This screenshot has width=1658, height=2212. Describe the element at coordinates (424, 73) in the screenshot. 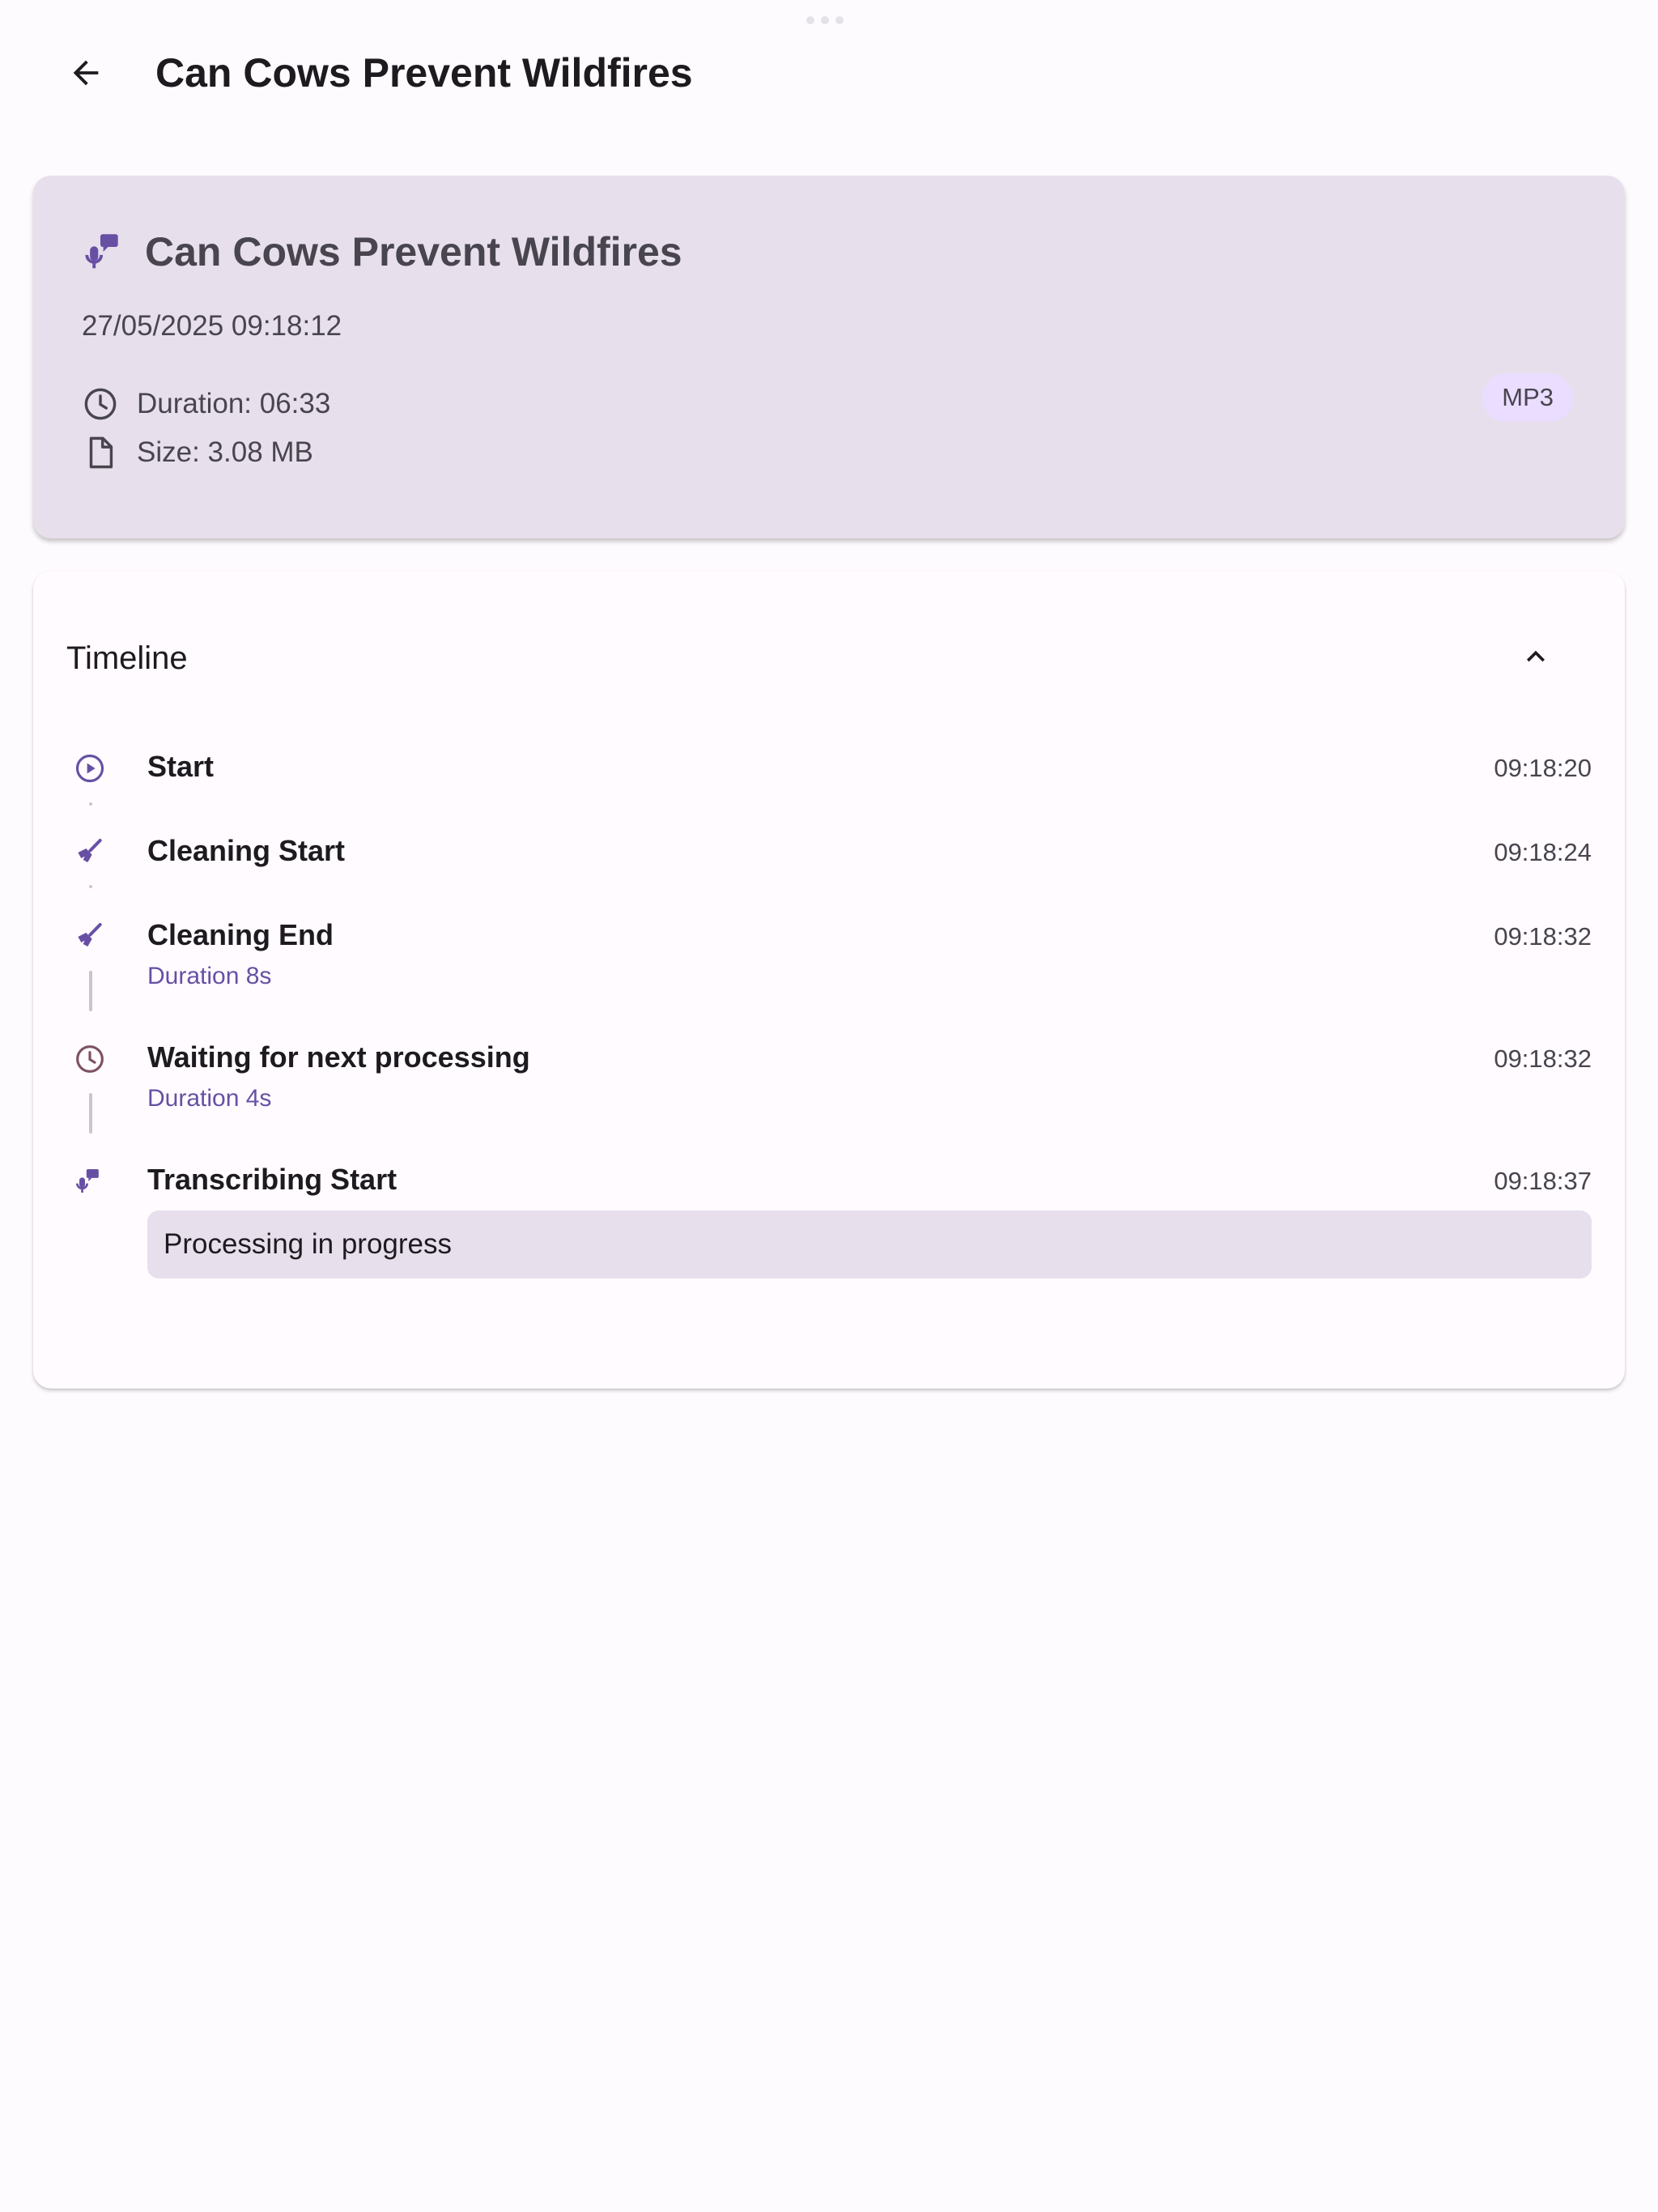

I see `page-title: Can Cows Prevent Wildfires` at that location.